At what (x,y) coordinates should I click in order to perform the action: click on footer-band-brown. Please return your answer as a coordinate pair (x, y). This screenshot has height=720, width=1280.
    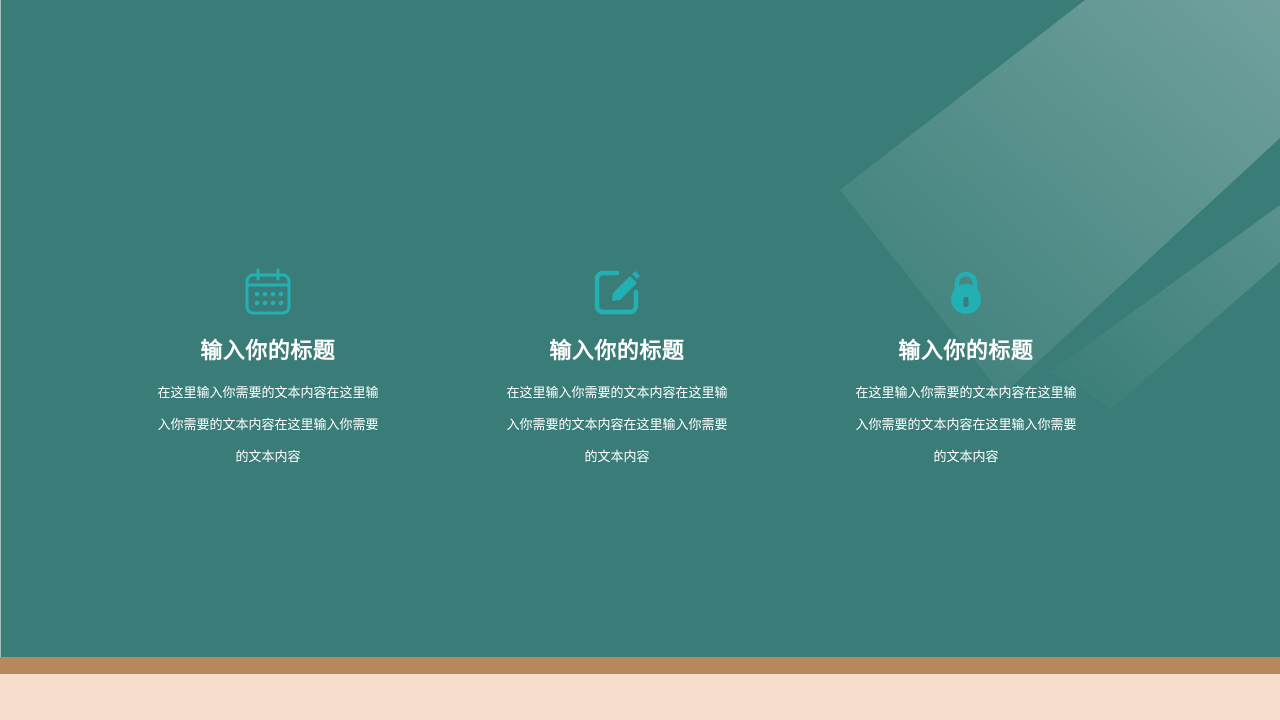
    Looking at the image, I should click on (640, 665).